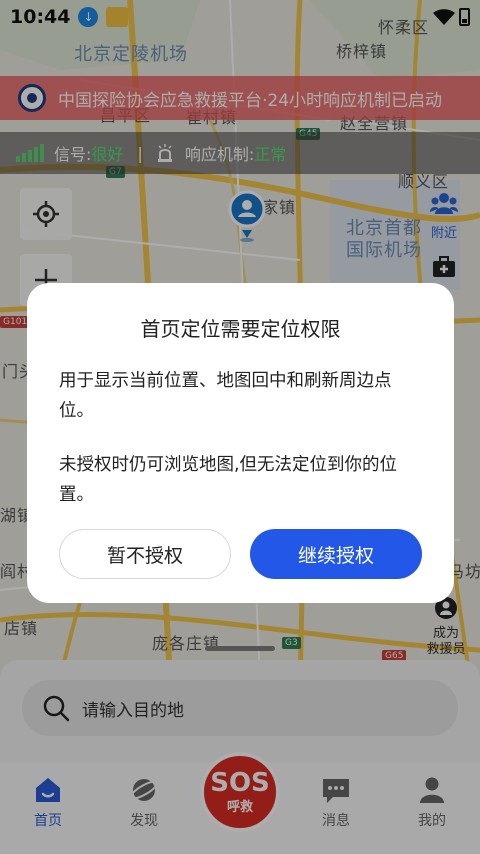 This screenshot has height=854, width=480. What do you see at coordinates (336, 554) in the screenshot?
I see `allow-button: 继续授权` at bounding box center [336, 554].